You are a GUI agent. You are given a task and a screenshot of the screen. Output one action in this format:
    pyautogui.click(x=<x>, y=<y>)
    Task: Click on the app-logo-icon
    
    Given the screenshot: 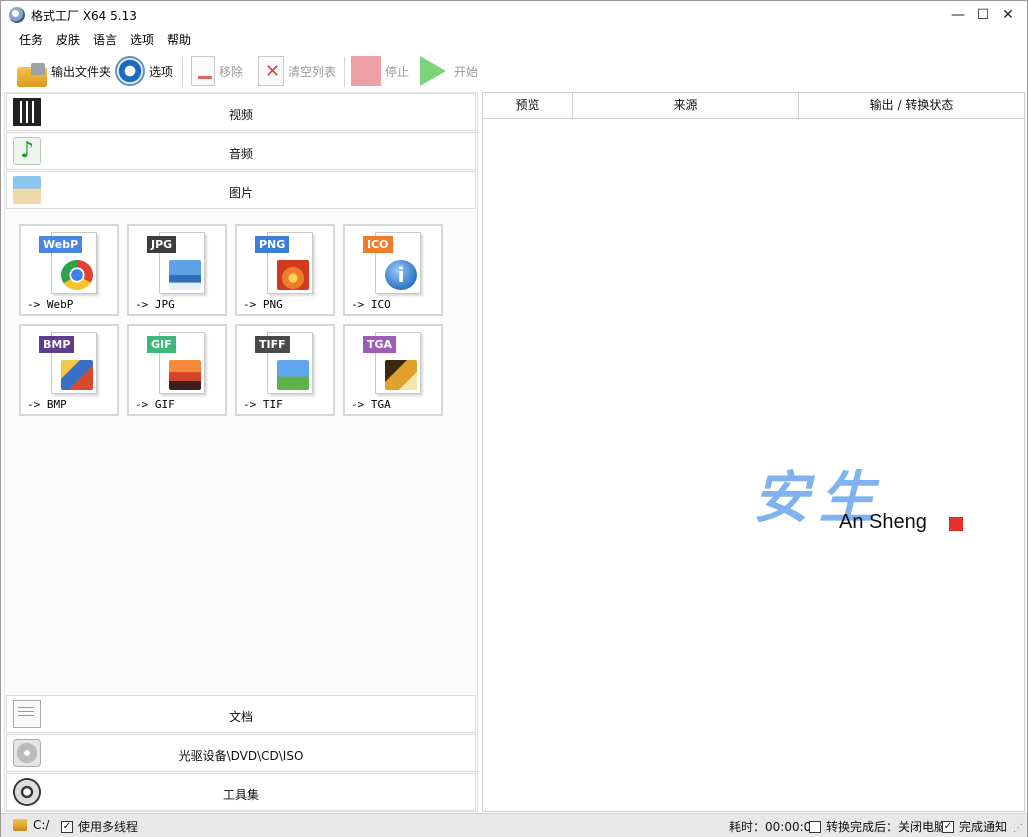 What is the action you would take?
    pyautogui.click(x=17, y=15)
    